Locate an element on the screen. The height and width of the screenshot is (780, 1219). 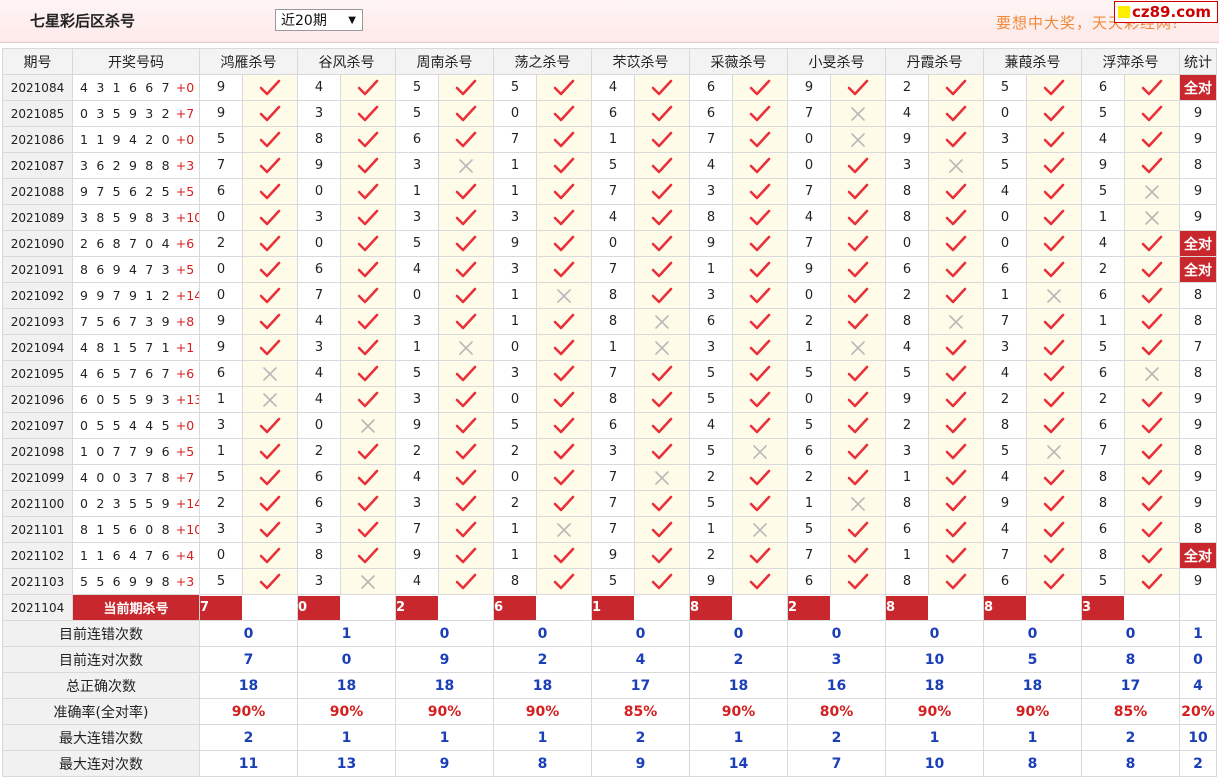
summary-label: 最大连对次数 is located at coordinates (101, 763).